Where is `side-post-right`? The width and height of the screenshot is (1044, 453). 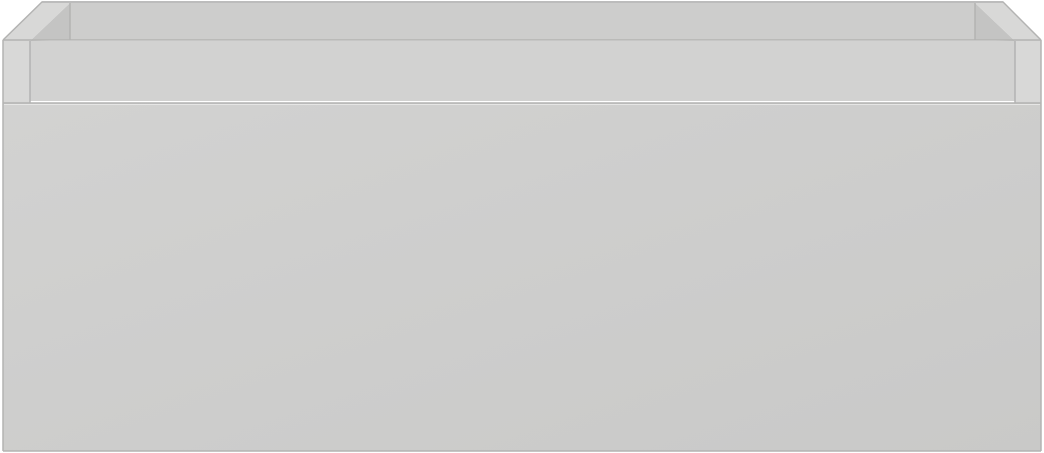
side-post-right is located at coordinates (1028, 71).